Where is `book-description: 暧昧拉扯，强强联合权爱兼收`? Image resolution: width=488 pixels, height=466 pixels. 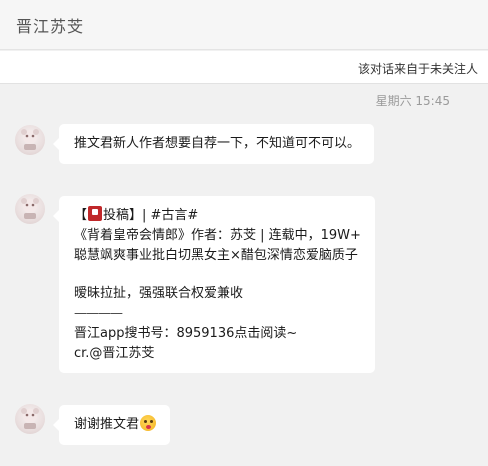
book-description: 暧昧拉扯，强强联合权爱兼收 is located at coordinates (159, 293).